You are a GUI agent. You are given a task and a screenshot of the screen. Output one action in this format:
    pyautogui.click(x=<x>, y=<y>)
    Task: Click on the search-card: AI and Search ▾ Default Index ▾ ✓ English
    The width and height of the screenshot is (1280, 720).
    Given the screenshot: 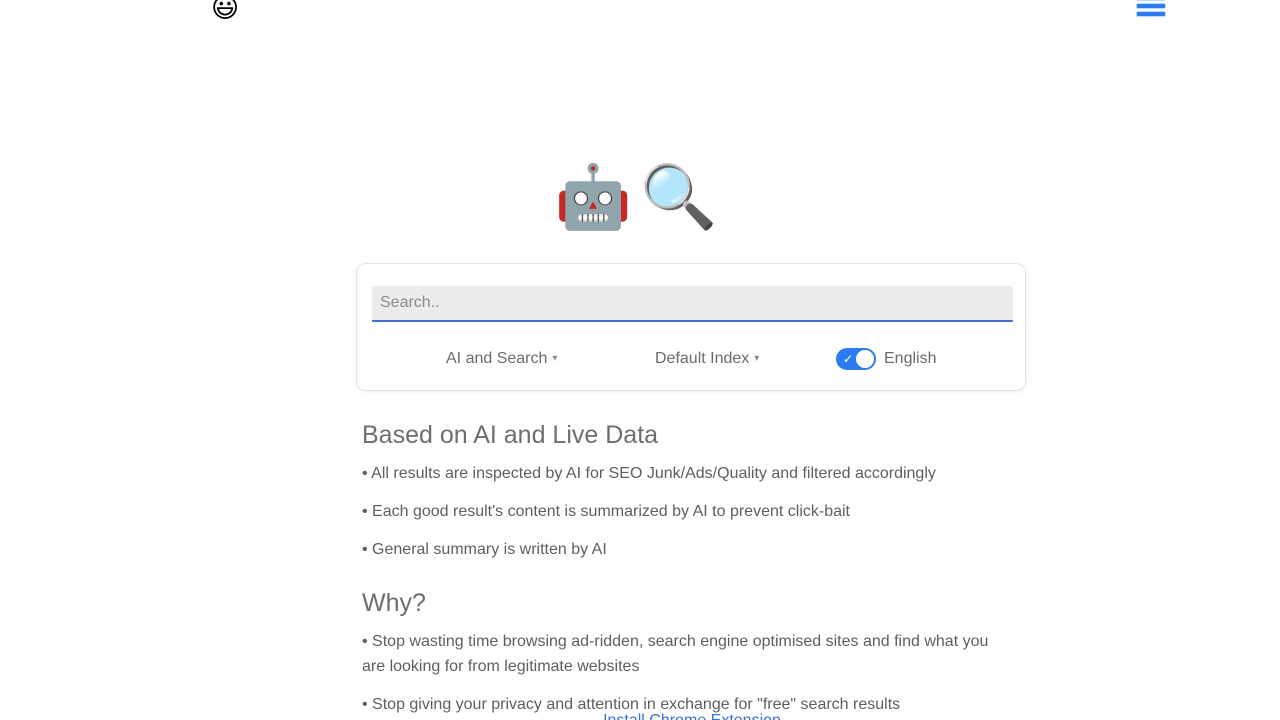 What is the action you would take?
    pyautogui.click(x=691, y=327)
    